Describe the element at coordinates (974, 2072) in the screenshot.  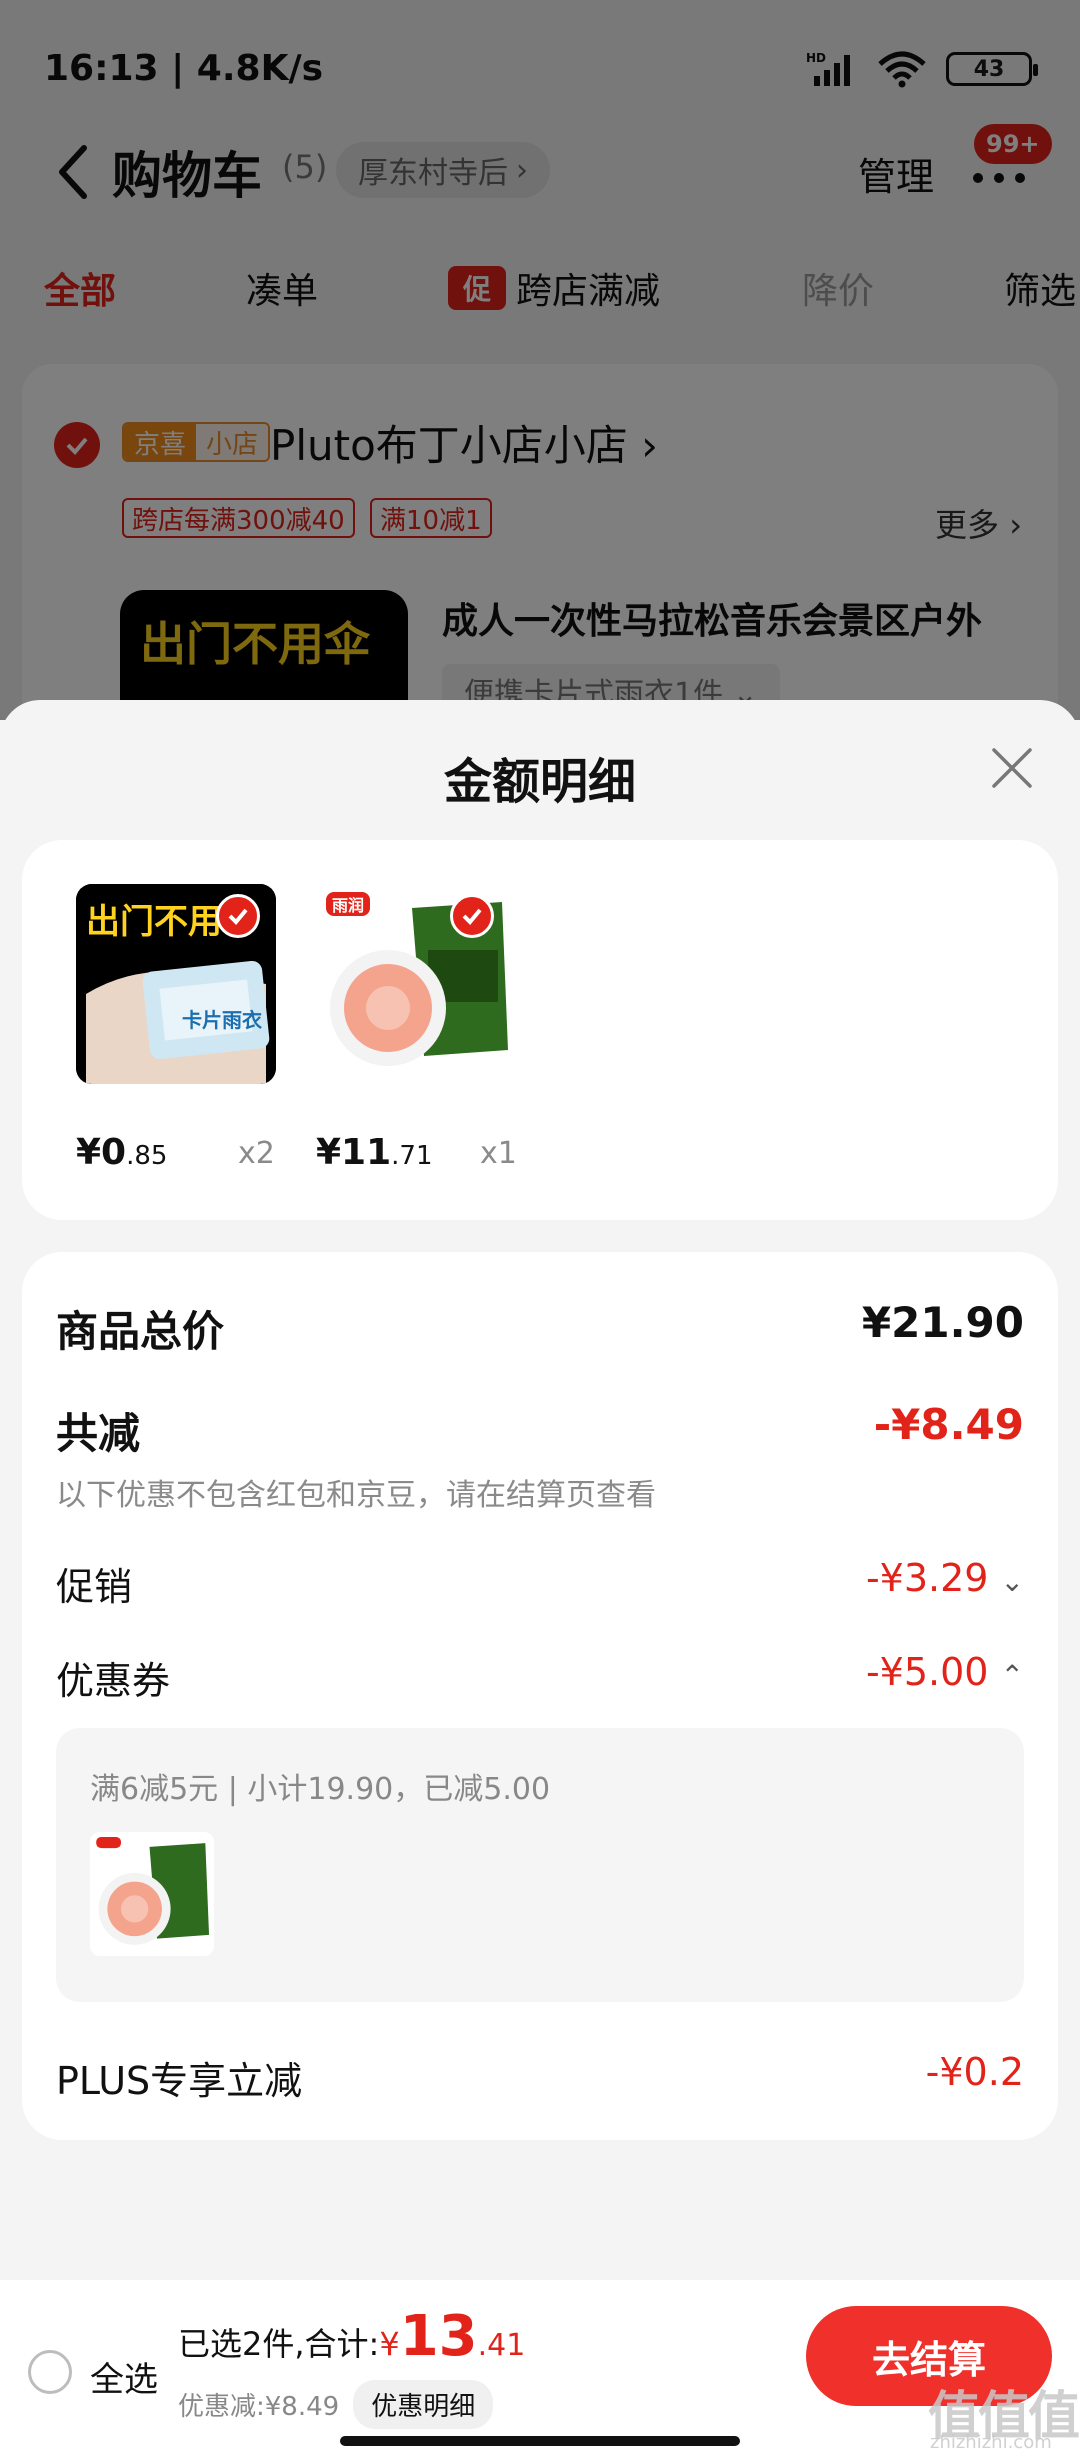
I see `plus-value: -¥0.2` at that location.